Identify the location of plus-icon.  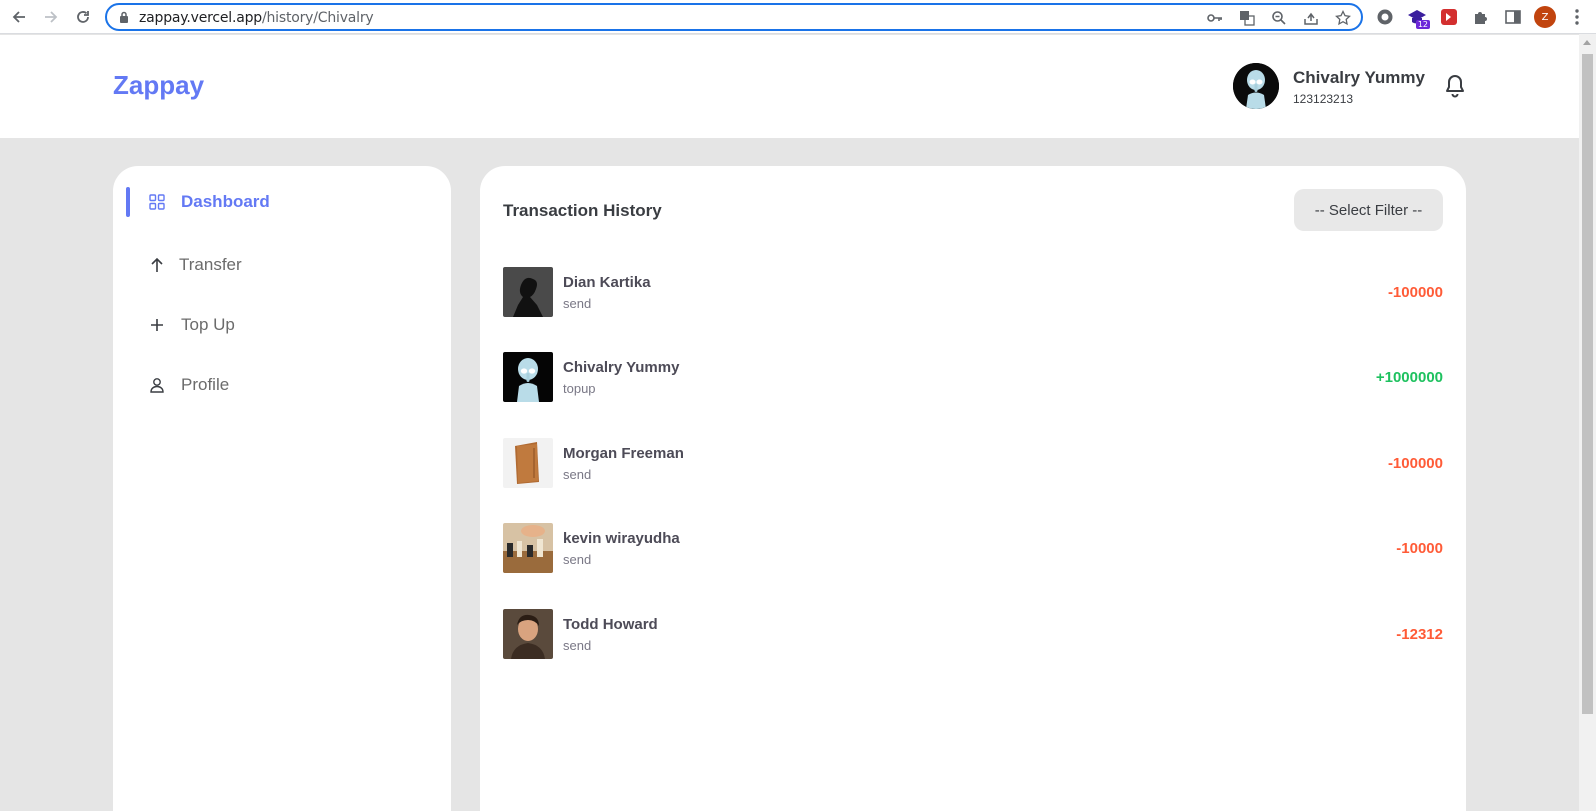
(157, 325).